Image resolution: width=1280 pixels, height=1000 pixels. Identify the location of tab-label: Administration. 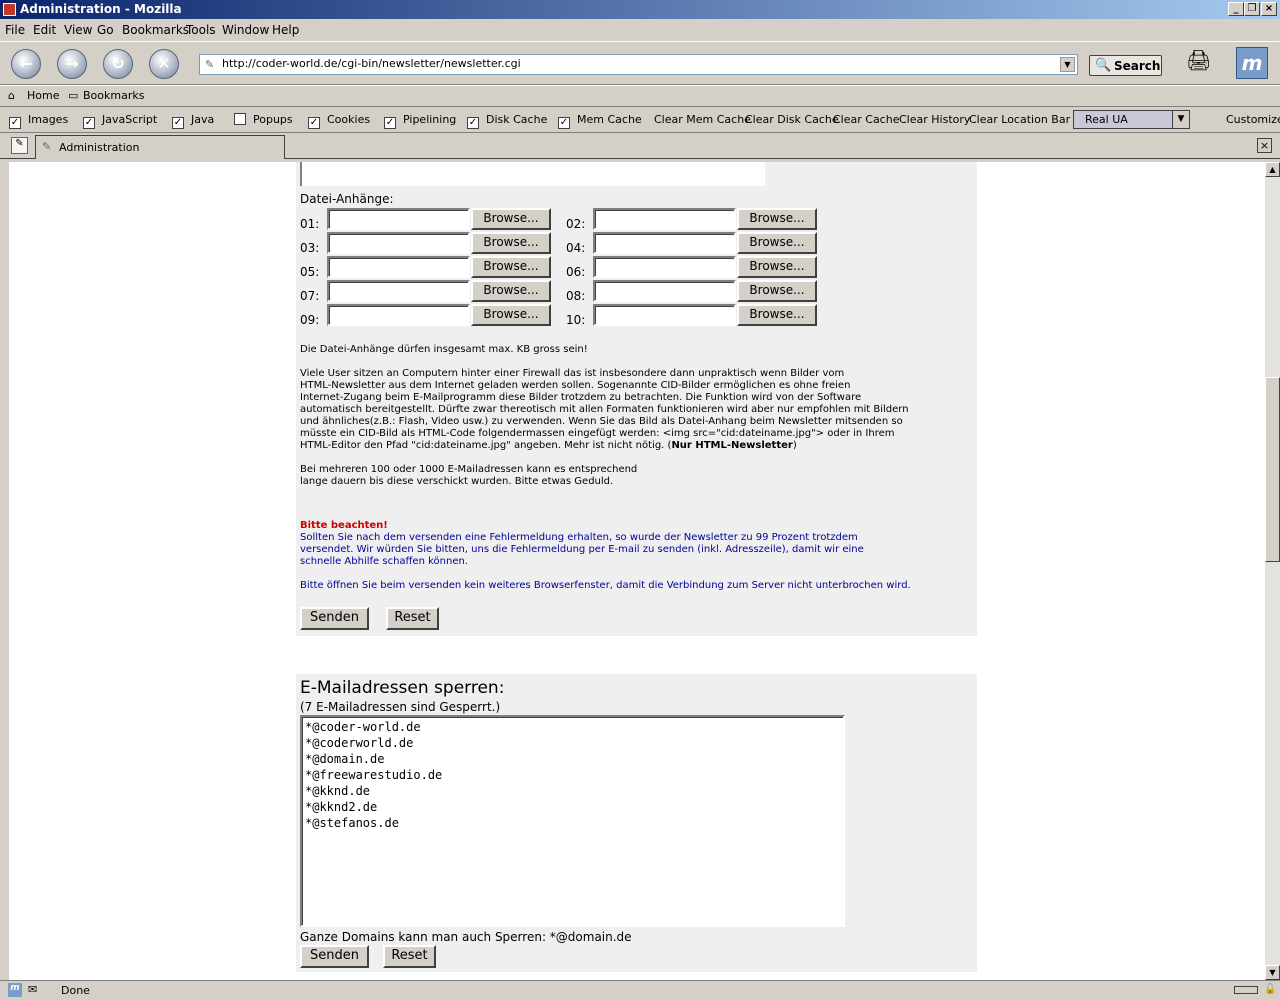
(99, 147).